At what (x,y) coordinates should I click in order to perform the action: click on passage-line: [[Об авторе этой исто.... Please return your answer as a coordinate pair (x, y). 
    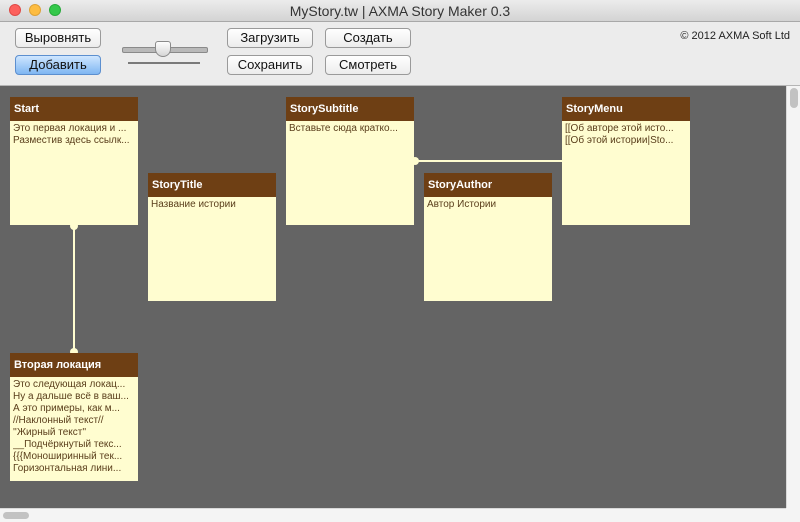
    Looking at the image, I should click on (619, 128).